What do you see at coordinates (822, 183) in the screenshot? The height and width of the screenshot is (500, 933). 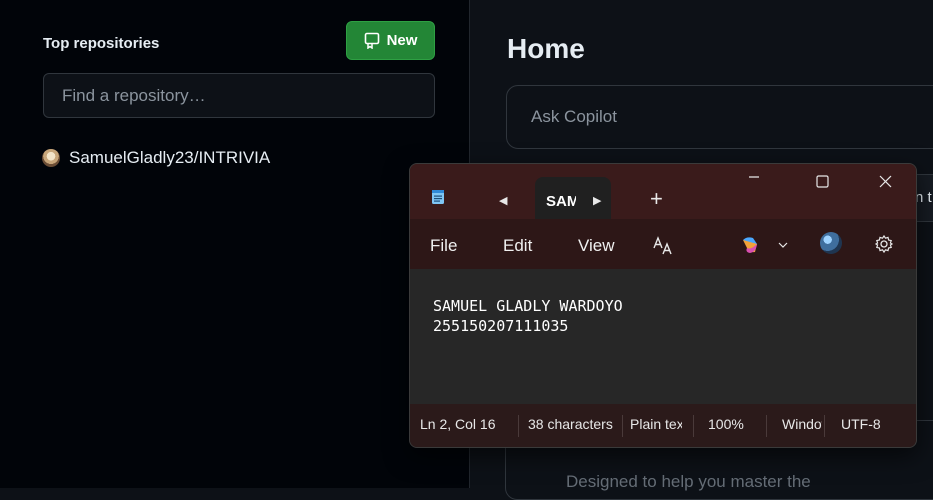 I see `maximize-icon` at bounding box center [822, 183].